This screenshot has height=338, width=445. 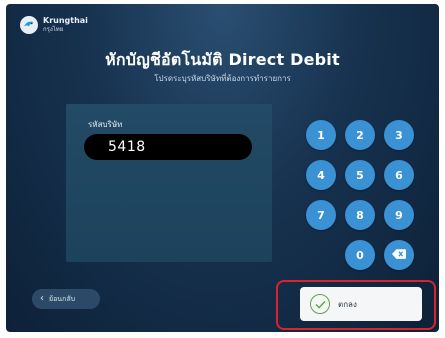 I want to click on backspace-icon, so click(x=399, y=255).